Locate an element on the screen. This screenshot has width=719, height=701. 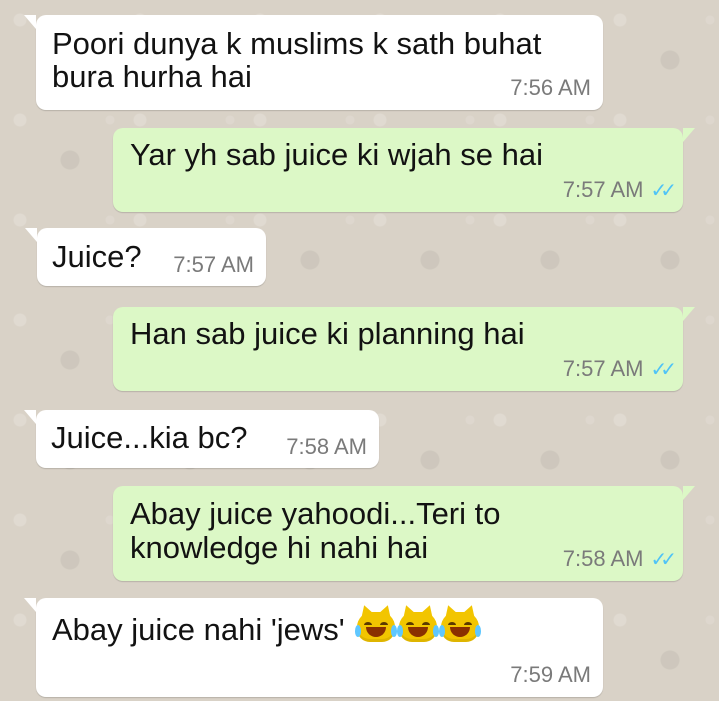
message-meta: 7:57 AM is located at coordinates (213, 265).